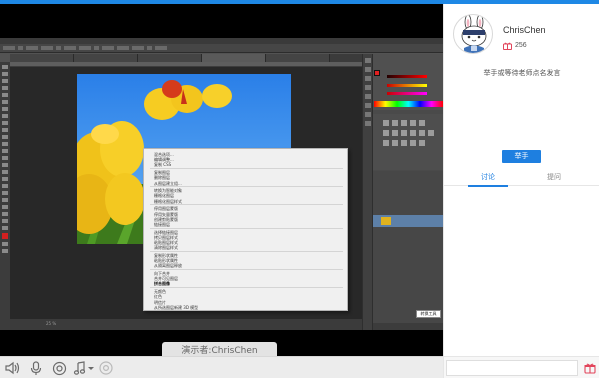 This screenshot has width=599, height=378. I want to click on flower-icon, so click(507, 46).